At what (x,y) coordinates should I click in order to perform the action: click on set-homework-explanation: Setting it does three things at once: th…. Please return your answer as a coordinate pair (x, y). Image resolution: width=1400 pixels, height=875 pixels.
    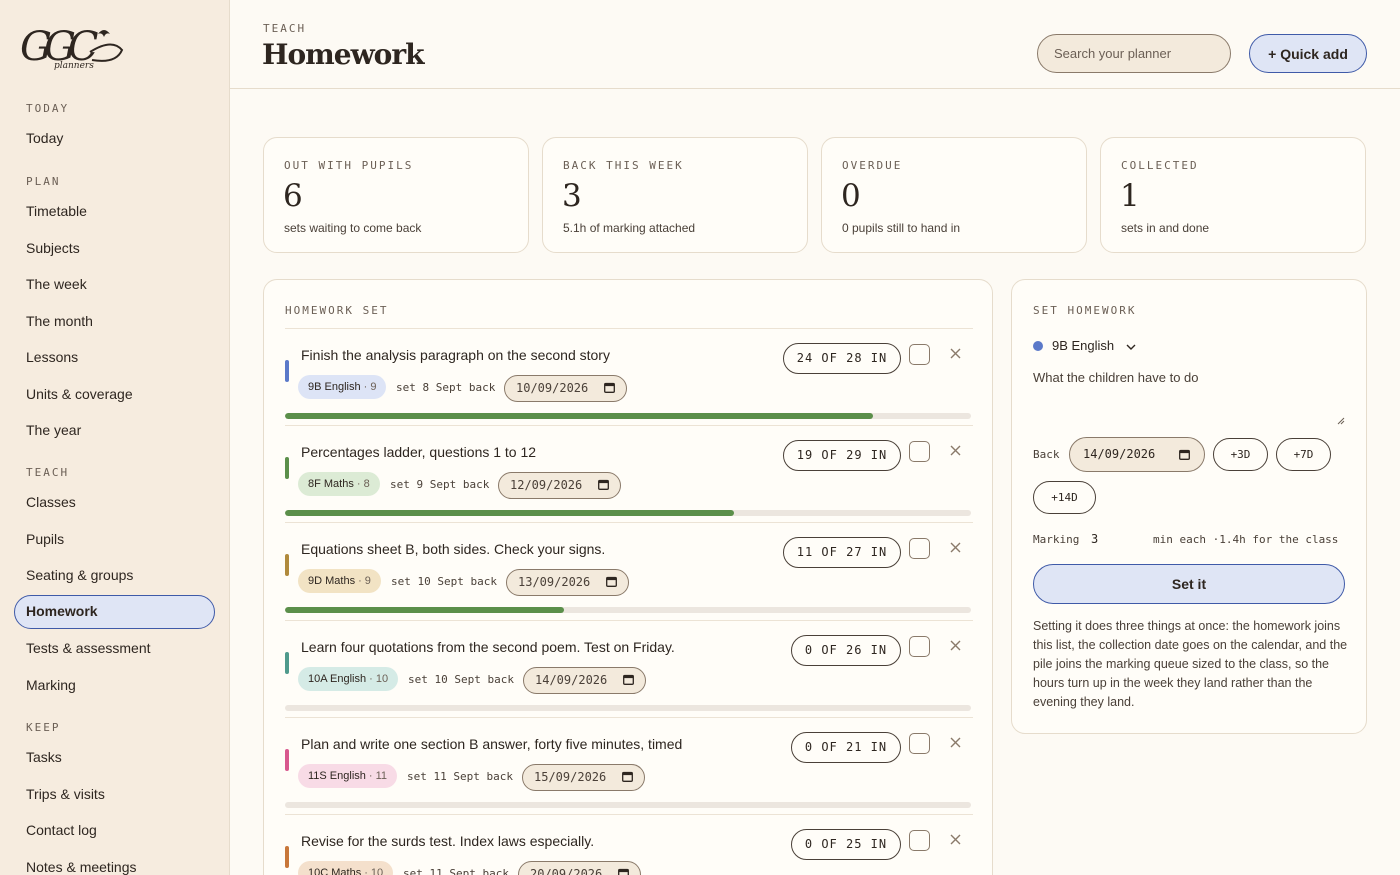
    Looking at the image, I should click on (1190, 664).